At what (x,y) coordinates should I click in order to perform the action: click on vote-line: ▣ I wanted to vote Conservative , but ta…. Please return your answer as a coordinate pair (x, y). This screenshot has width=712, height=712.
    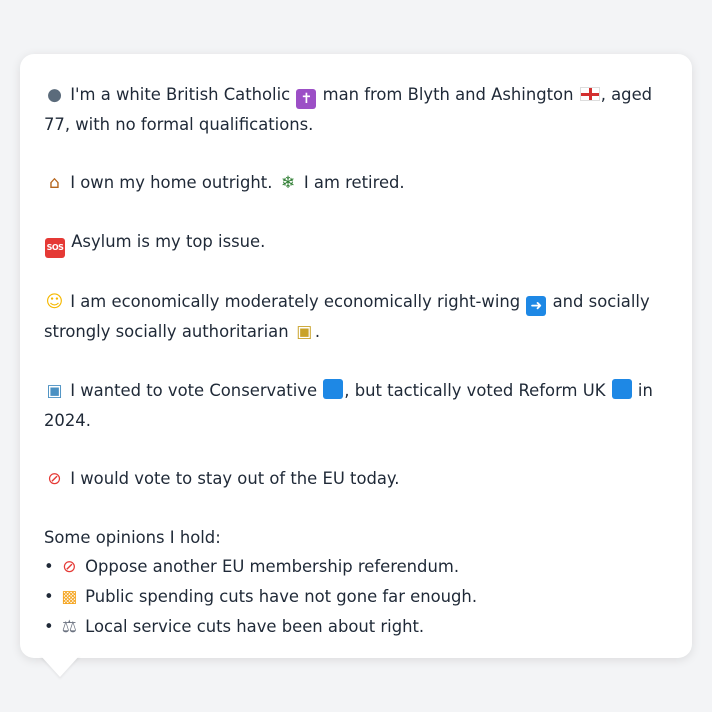
    Looking at the image, I should click on (356, 405).